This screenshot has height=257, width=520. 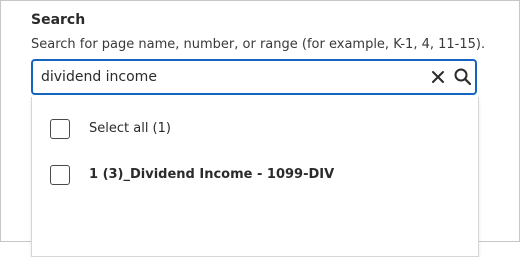 What do you see at coordinates (60, 175) in the screenshot?
I see `result-checkbox` at bounding box center [60, 175].